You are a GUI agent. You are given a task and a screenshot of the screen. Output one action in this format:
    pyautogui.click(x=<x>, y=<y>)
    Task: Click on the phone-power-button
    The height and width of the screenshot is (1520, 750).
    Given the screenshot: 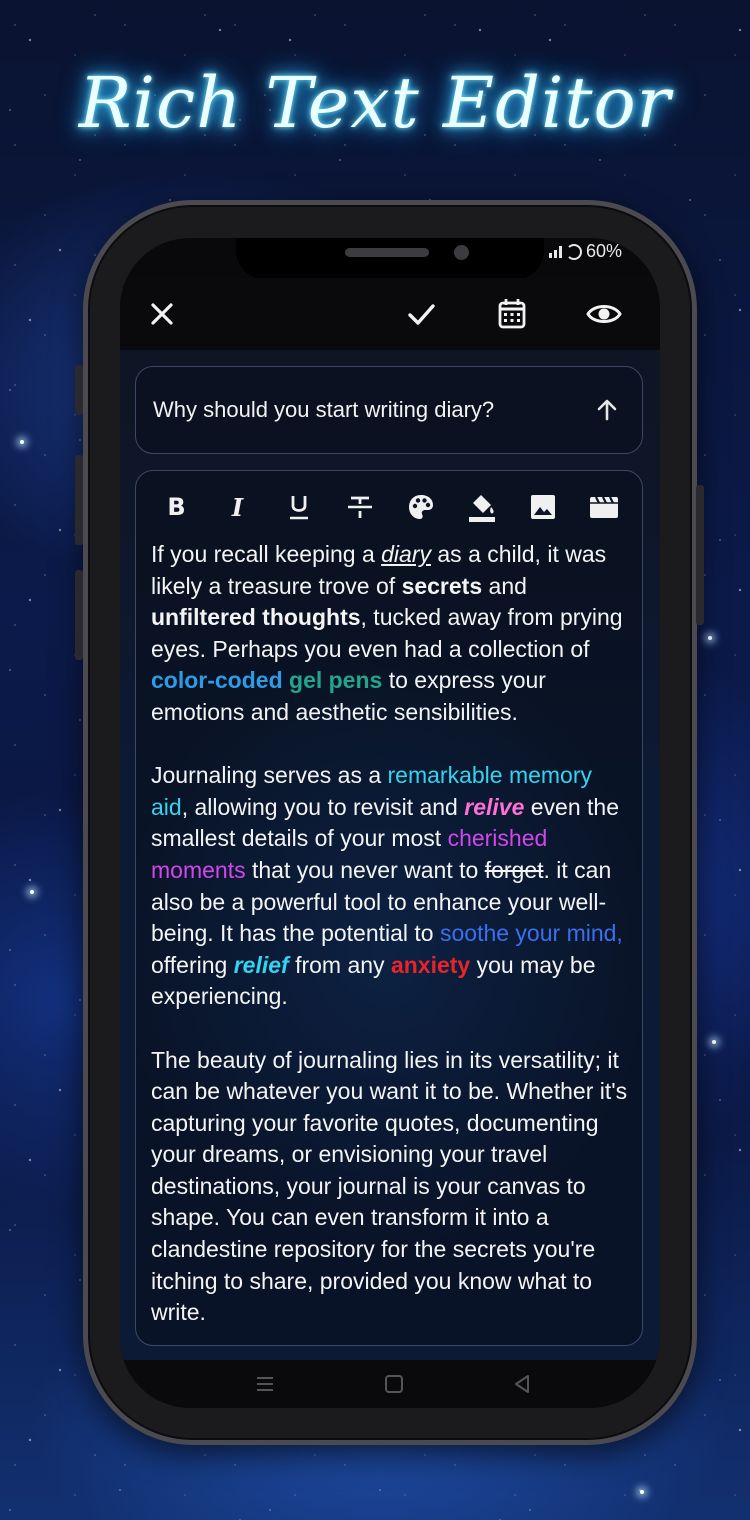 What is the action you would take?
    pyautogui.click(x=700, y=555)
    